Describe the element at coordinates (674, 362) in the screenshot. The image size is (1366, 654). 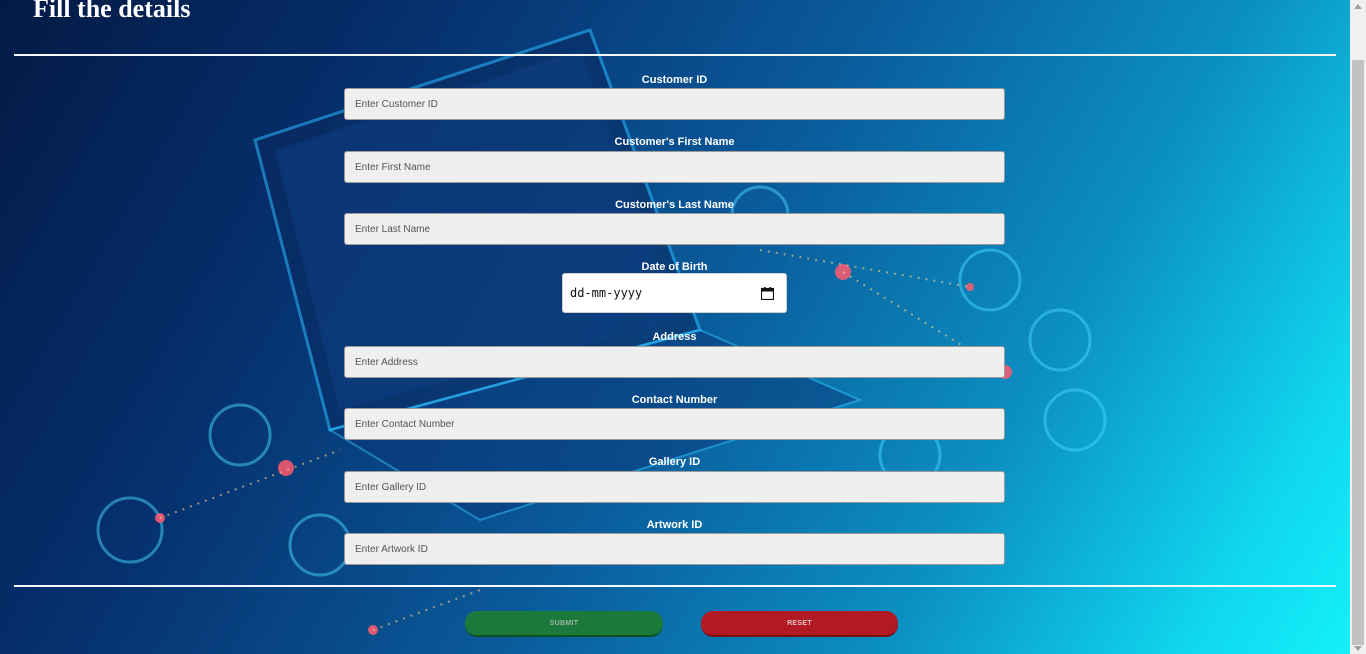
I see `address-input` at that location.